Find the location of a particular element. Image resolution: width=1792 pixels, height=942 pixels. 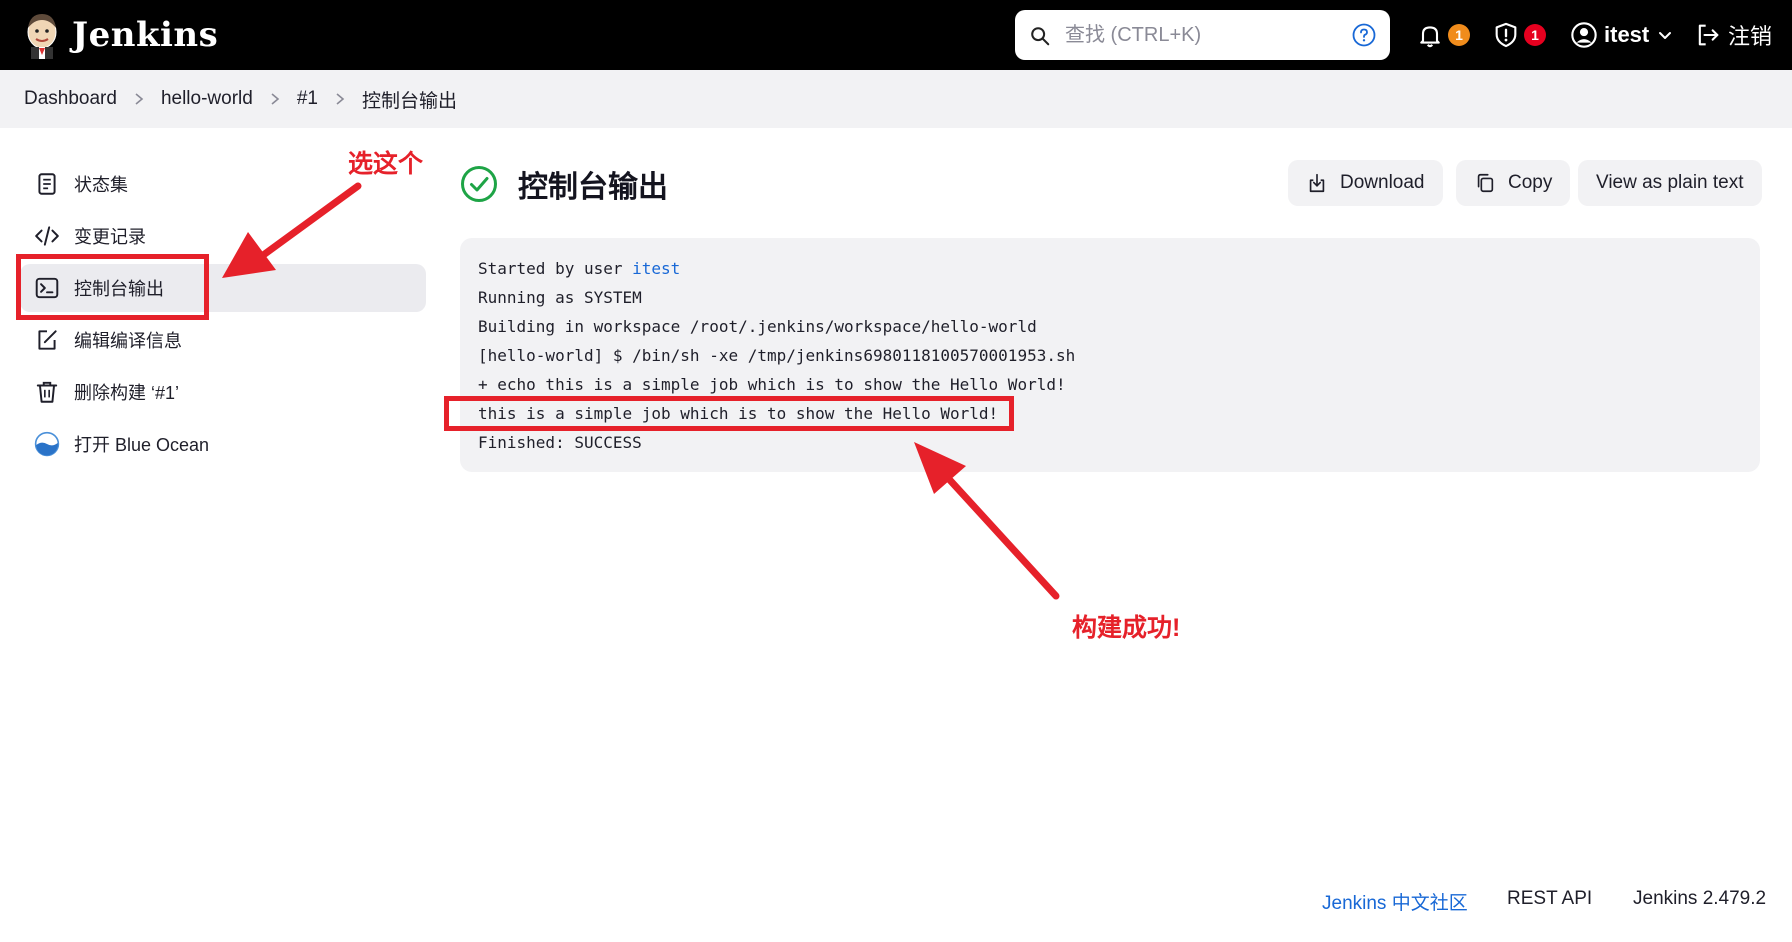

search-icon is located at coordinates (1040, 36).